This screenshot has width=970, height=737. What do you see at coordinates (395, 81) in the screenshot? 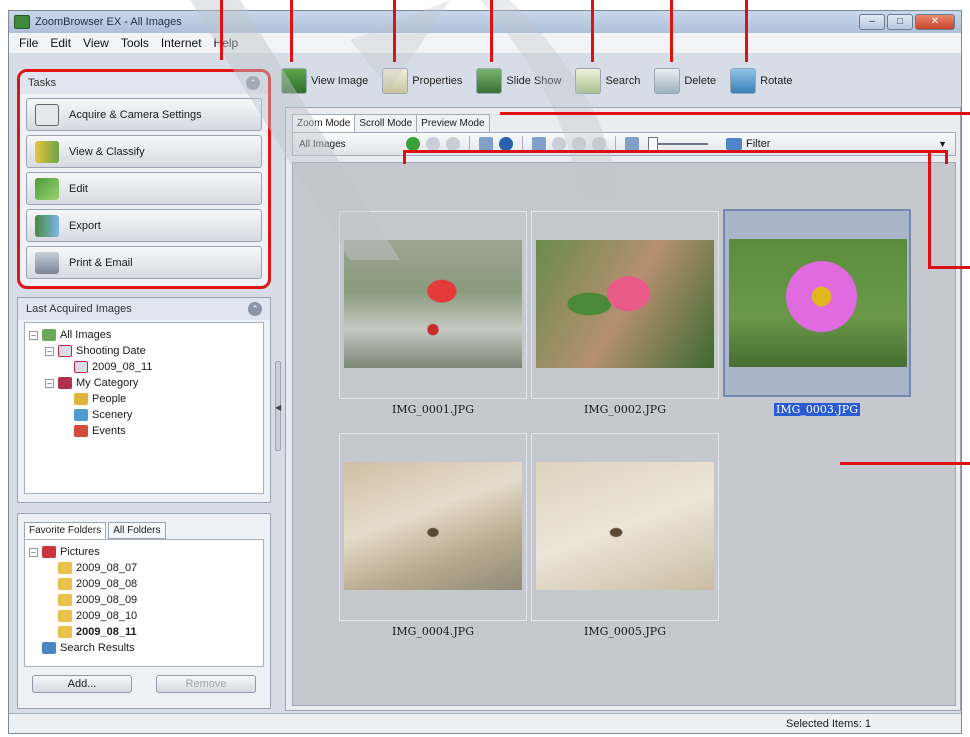
I see `properties-icon` at bounding box center [395, 81].